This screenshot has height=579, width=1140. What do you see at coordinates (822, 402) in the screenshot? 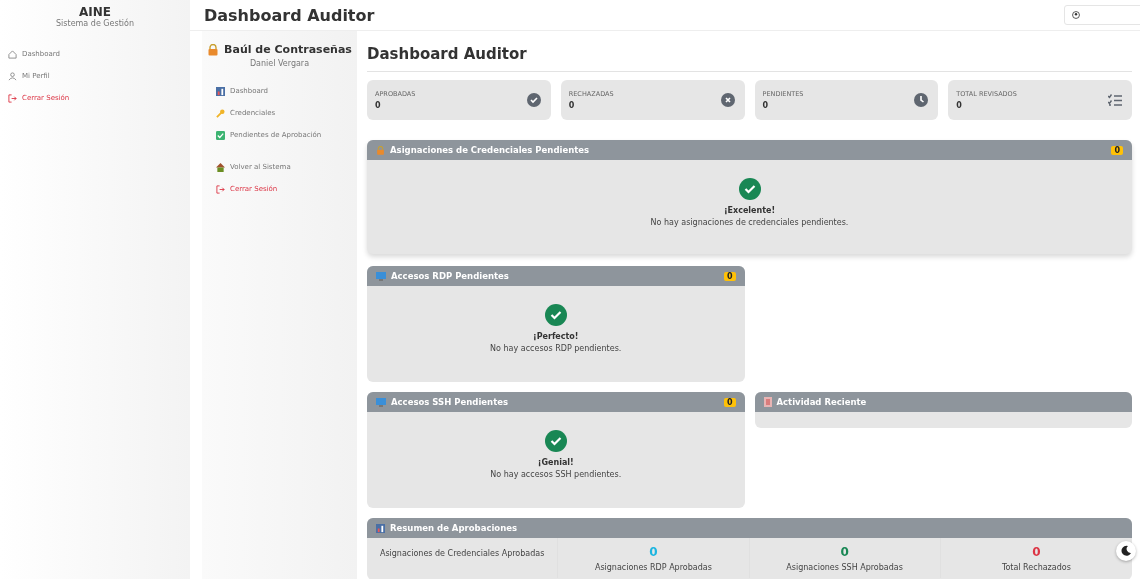
I see `panel-title: Actividad Reciente` at bounding box center [822, 402].